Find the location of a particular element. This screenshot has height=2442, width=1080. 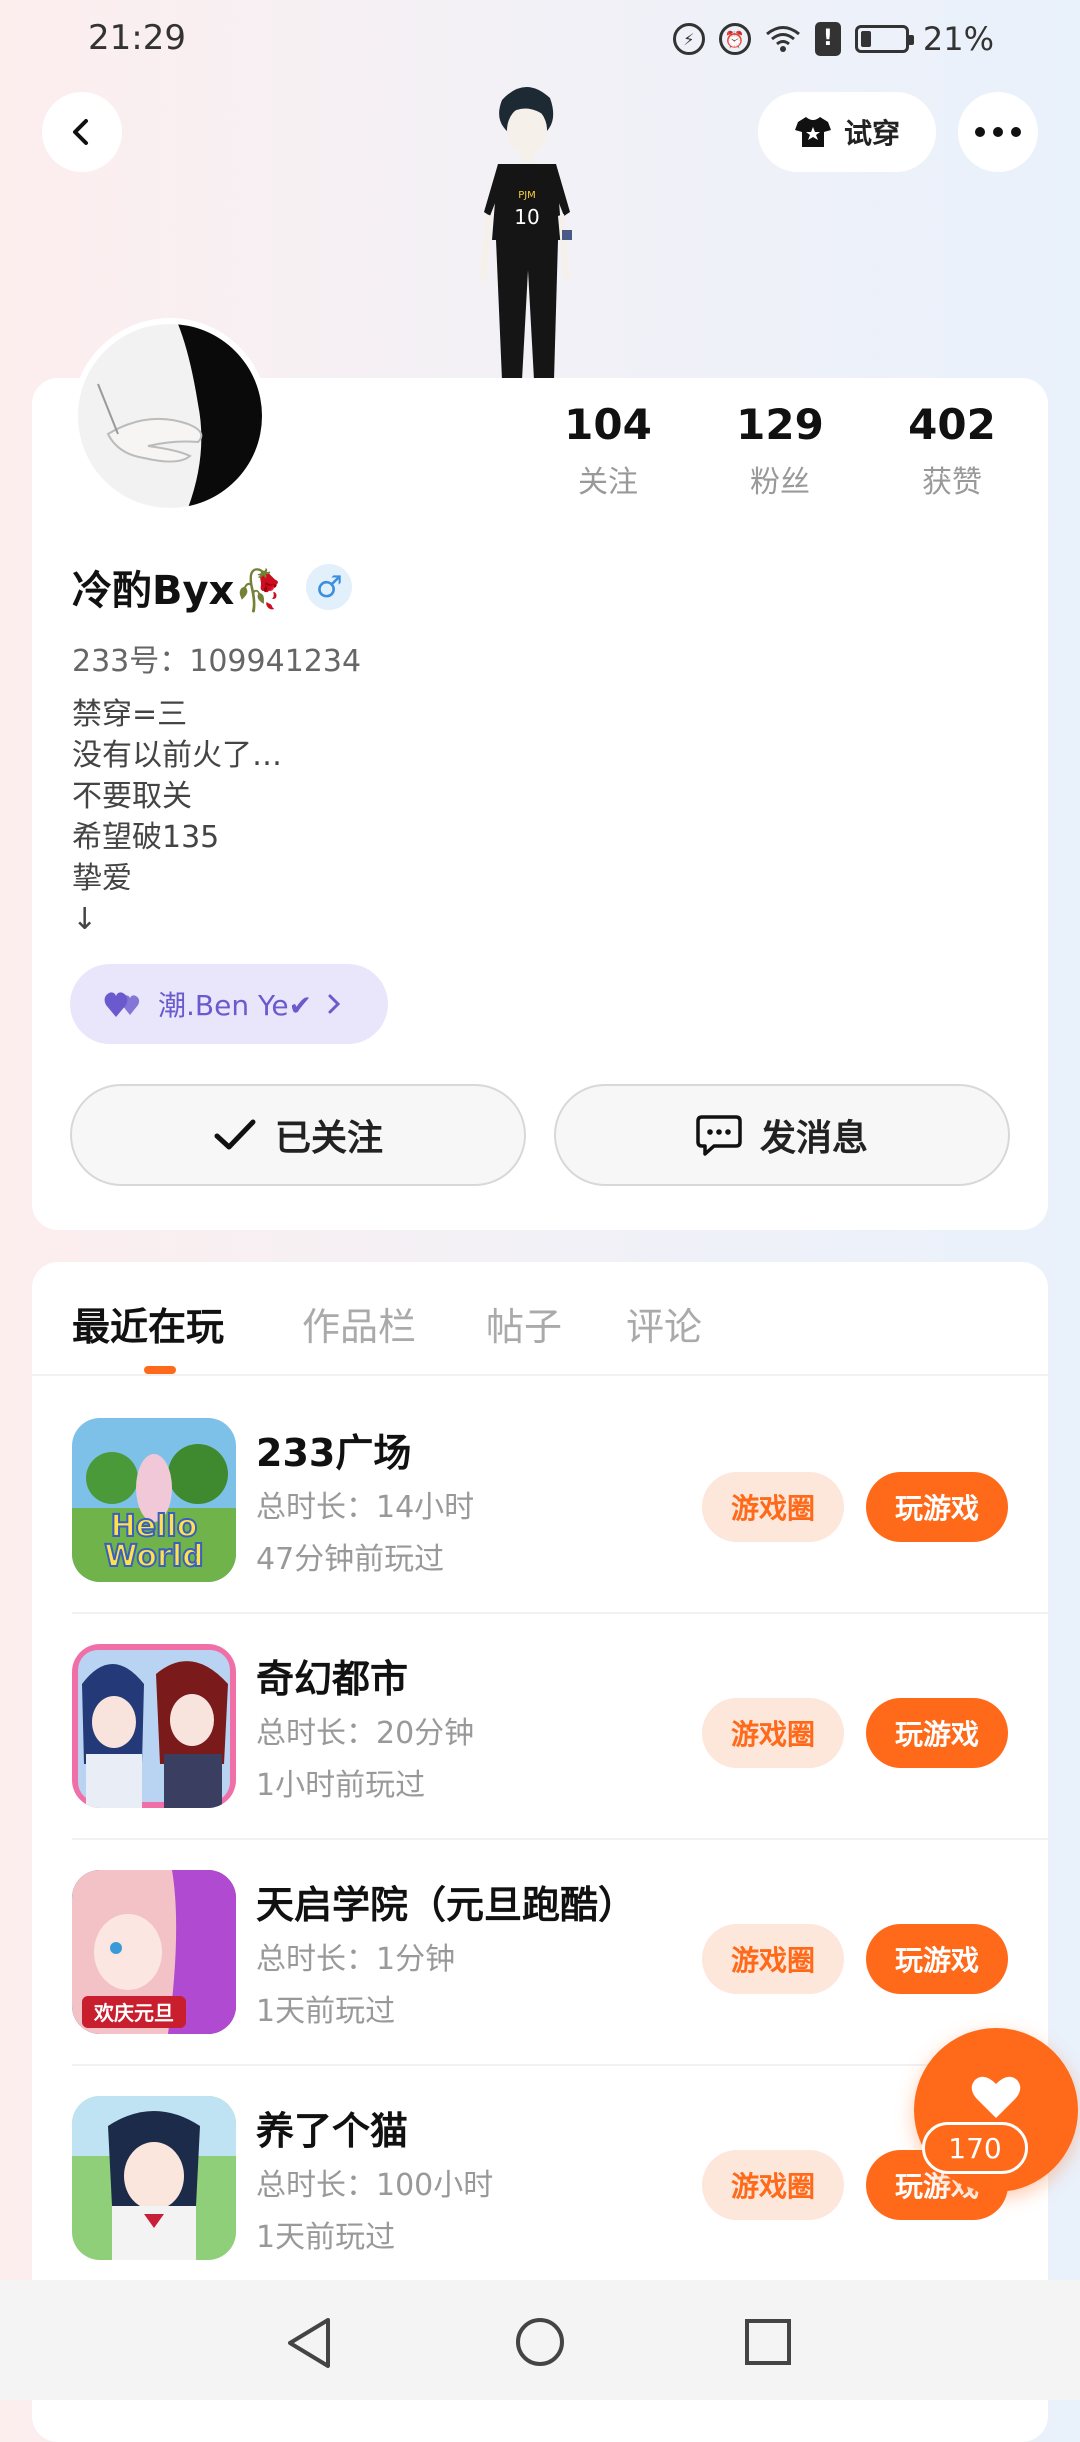

back-nav-icon is located at coordinates (309, 2343).